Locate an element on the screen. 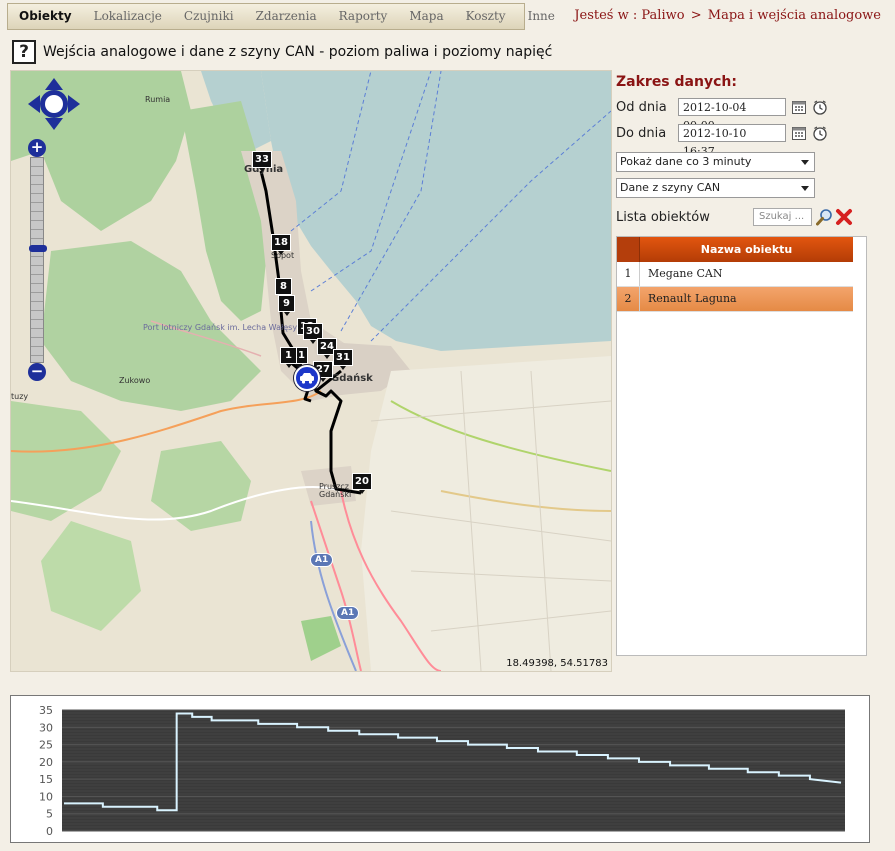  chart-svg: 0 5 10 15 20 25 30 35 is located at coordinates (442, 771).